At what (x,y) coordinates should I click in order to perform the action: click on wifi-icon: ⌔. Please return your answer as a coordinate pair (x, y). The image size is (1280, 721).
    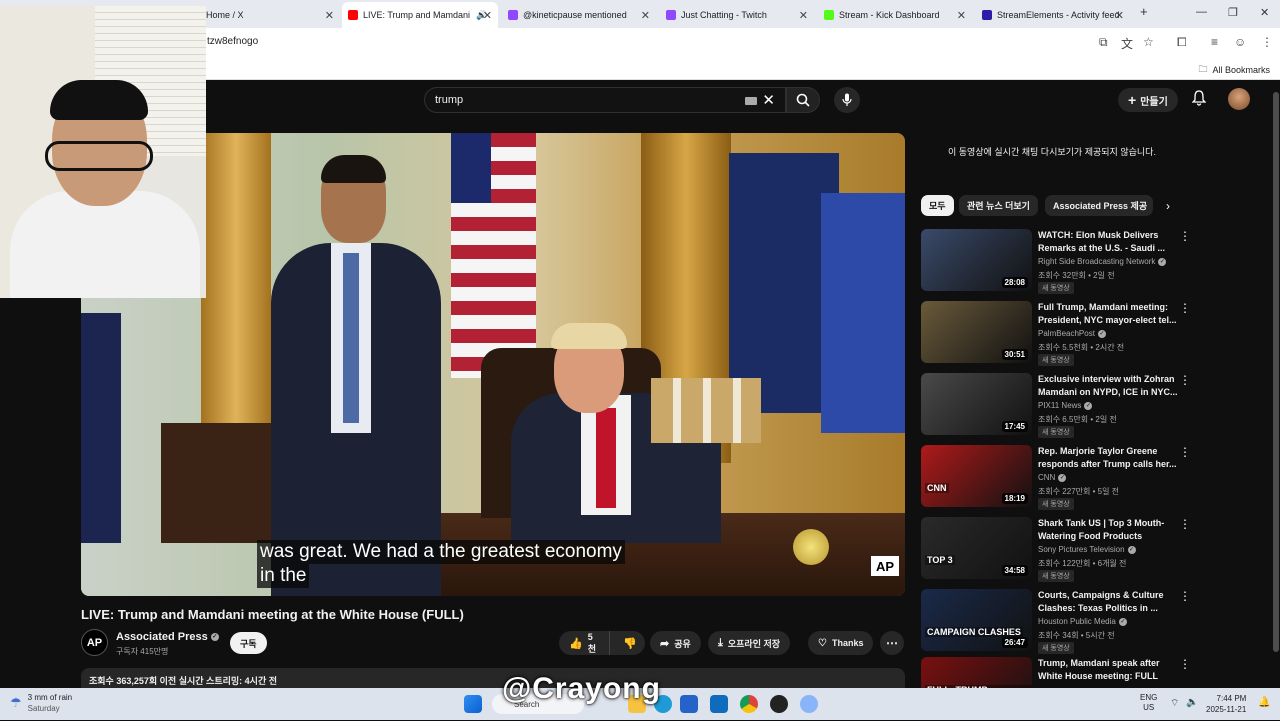
    Looking at the image, I should click on (1174, 703).